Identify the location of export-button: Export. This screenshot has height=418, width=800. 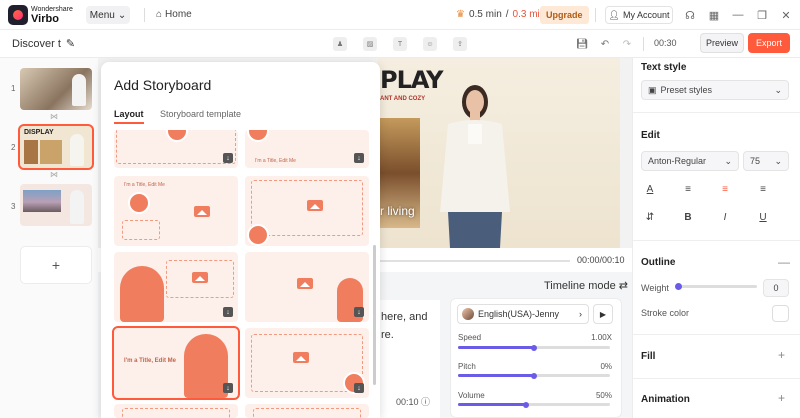
(769, 43).